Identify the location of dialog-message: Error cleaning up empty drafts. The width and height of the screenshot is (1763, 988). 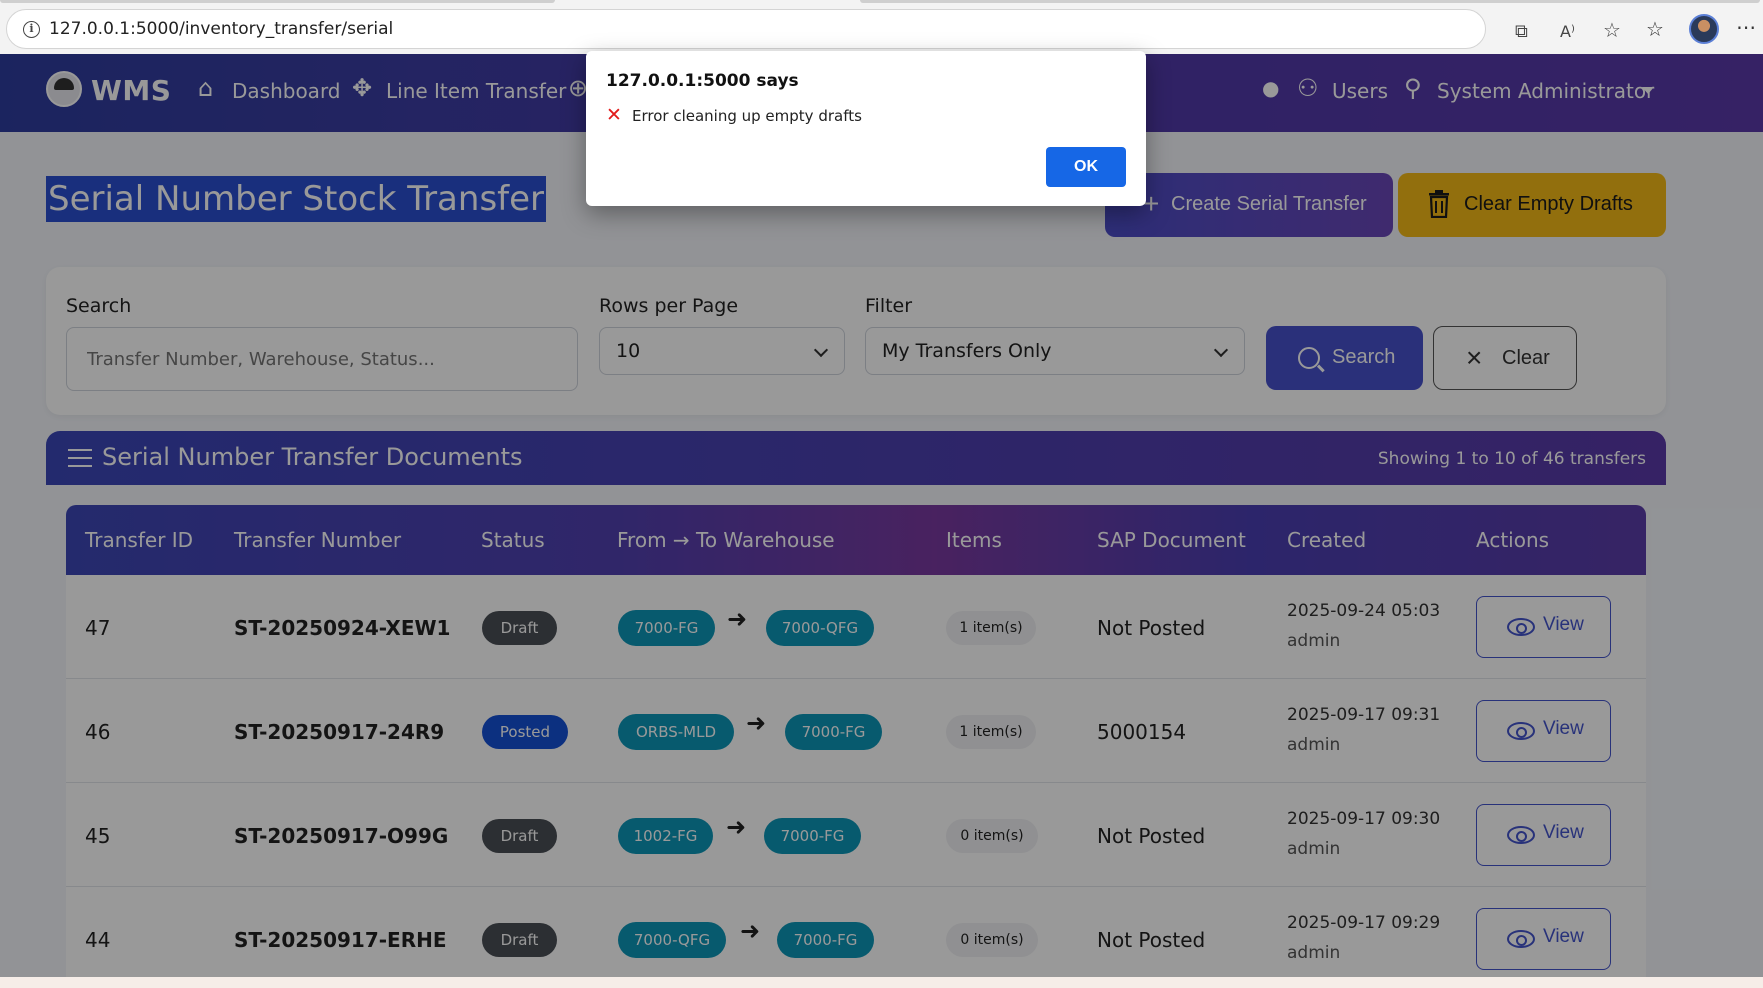
(747, 116).